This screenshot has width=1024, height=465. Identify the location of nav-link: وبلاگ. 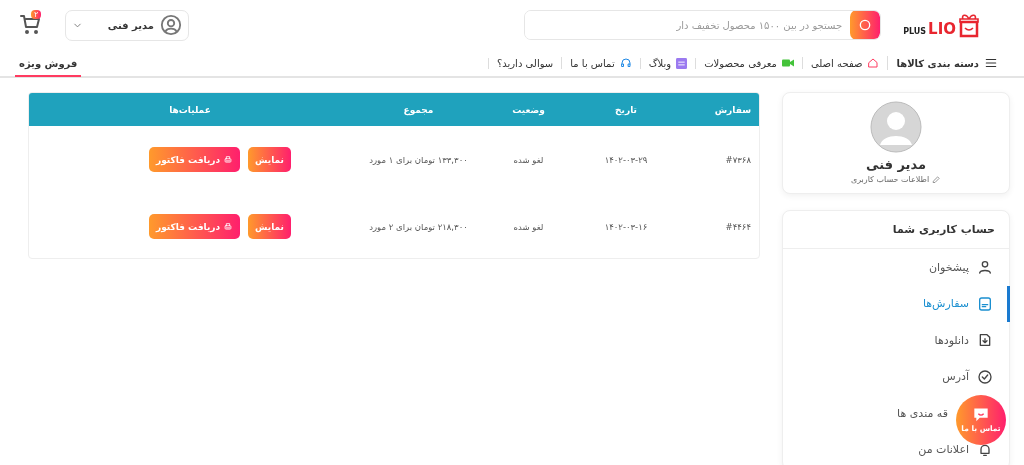
(667, 63).